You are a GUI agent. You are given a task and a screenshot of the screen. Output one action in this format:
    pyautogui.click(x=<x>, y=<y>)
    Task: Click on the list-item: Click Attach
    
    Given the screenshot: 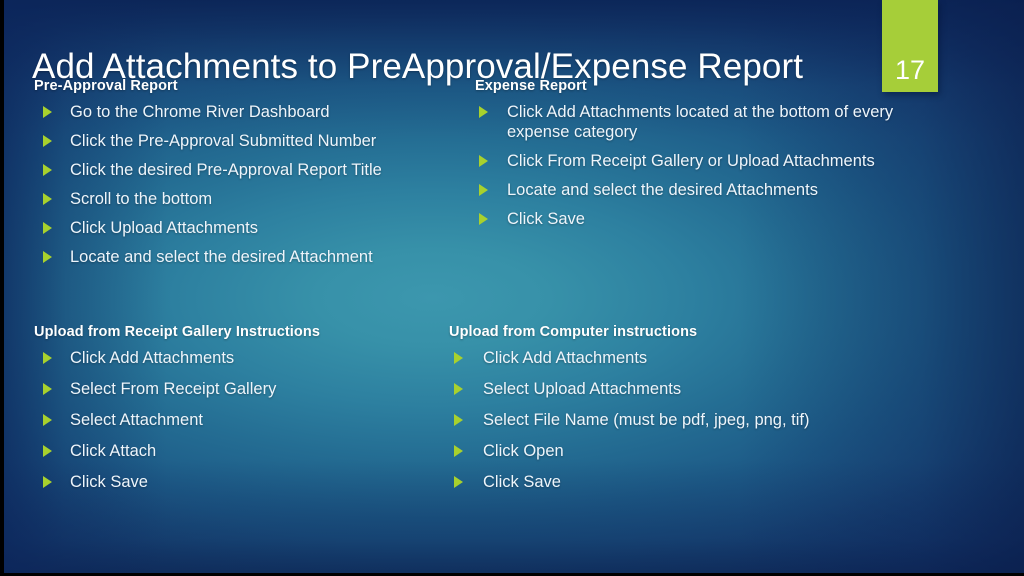 What is the action you would take?
    pyautogui.click(x=244, y=451)
    